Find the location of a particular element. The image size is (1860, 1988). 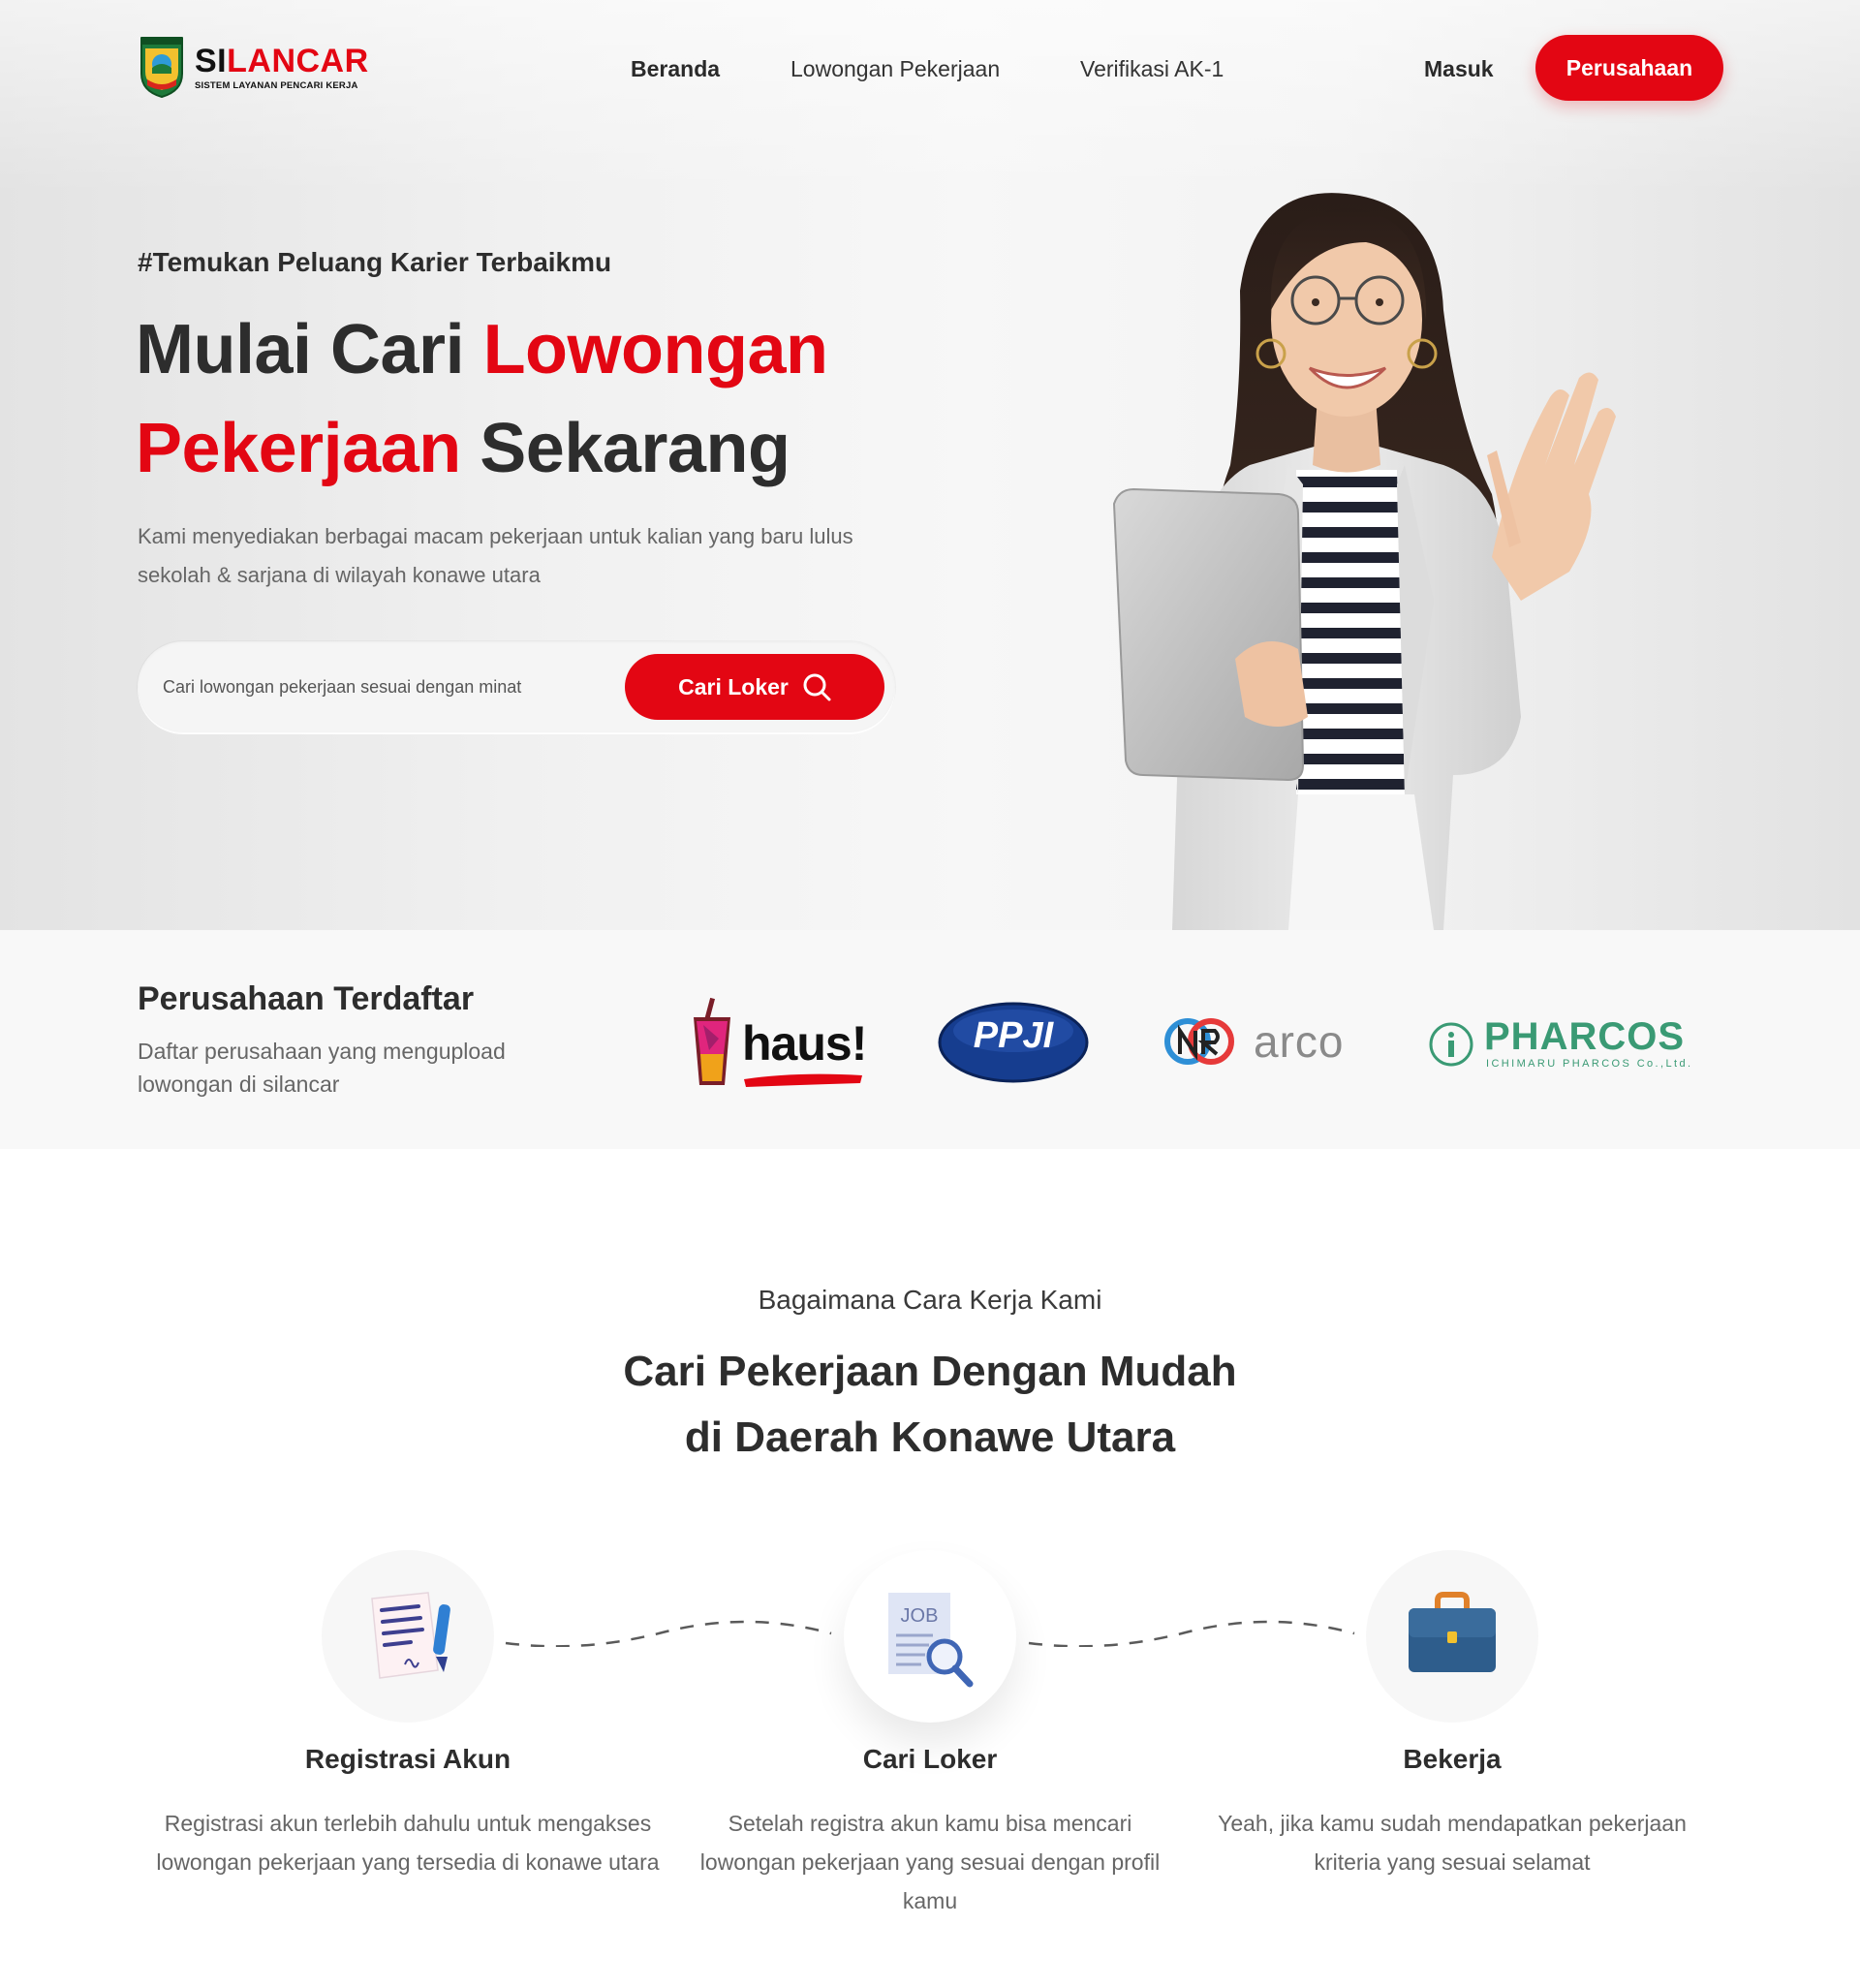

search-icon is located at coordinates (817, 687).